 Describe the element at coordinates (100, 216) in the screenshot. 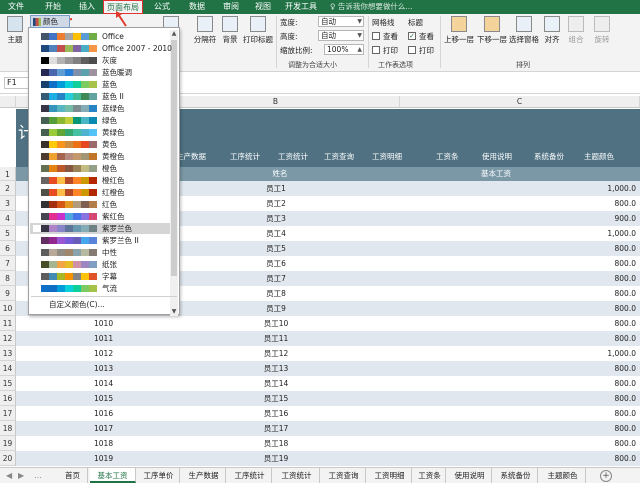

I see `theme-color-option: 紫红色` at that location.